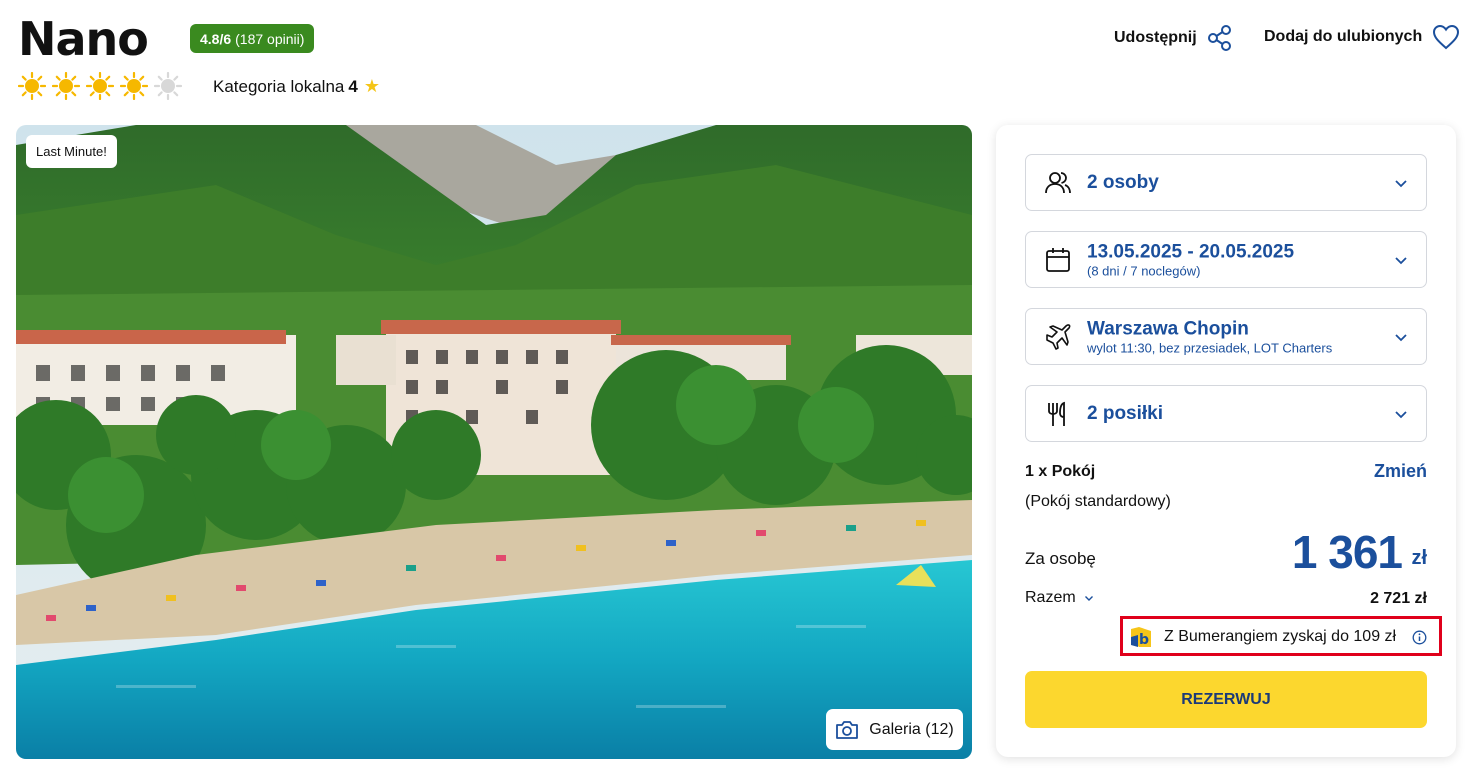  I want to click on flight-value: Warszawa Chopin, so click(1168, 328).